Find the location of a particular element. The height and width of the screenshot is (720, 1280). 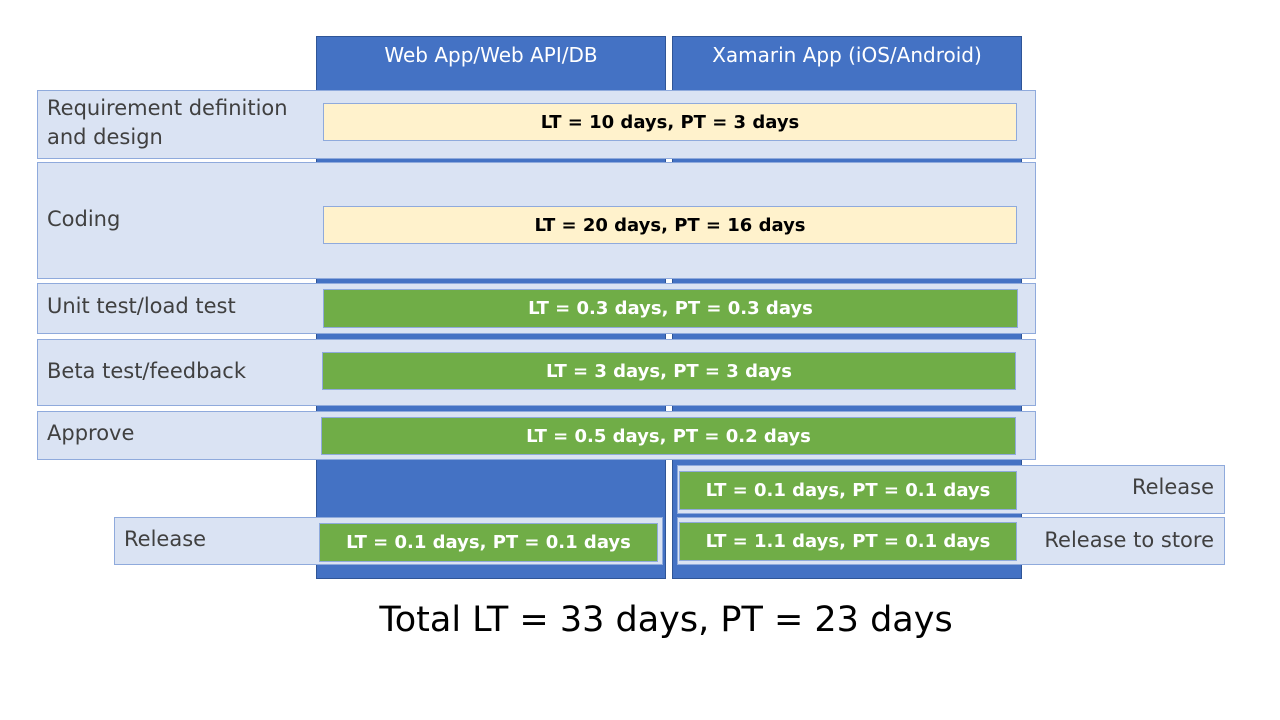

xamarin-store-label: Release to store is located at coordinates (1129, 540).